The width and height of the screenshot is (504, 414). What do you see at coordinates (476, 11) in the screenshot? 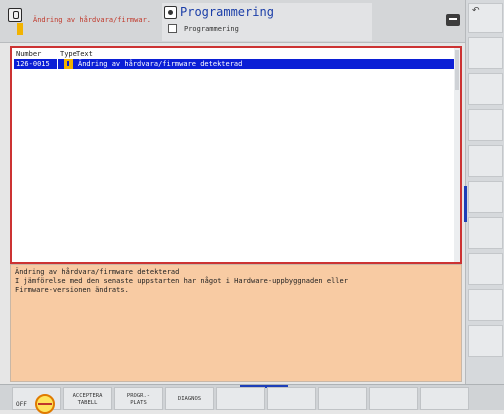
I see `back-arrow-icon: ↶` at bounding box center [476, 11].